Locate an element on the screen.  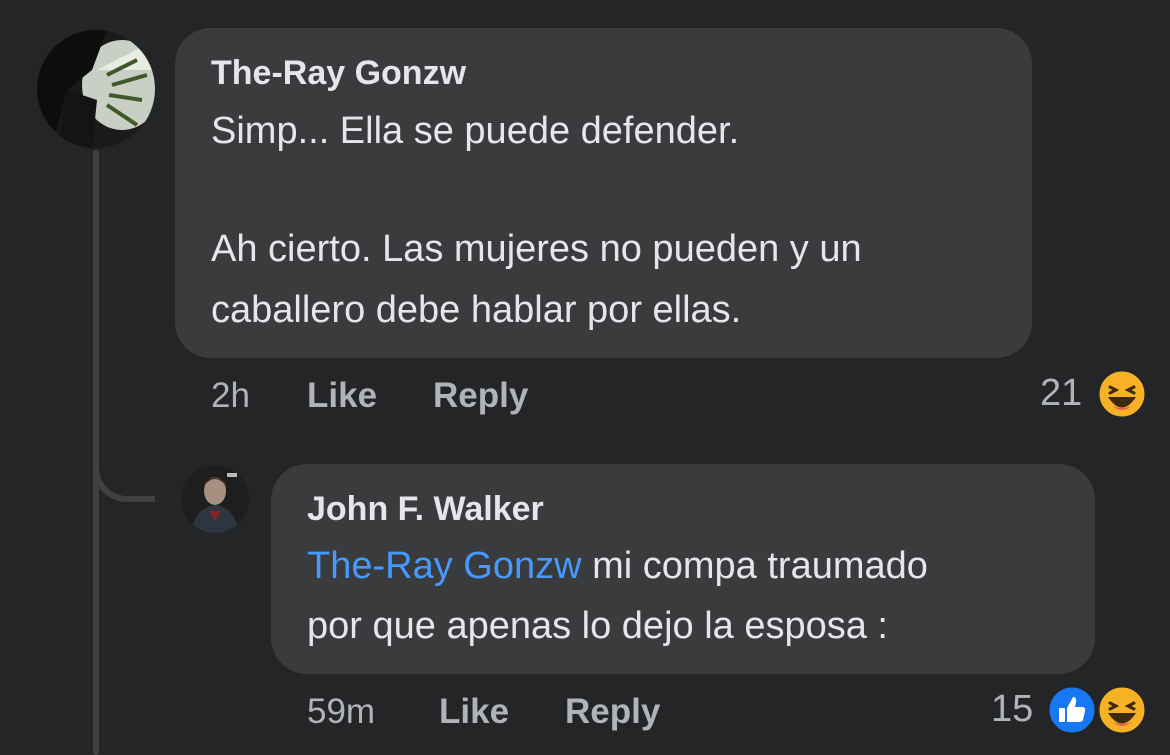
reply-author: John F. Walker is located at coordinates (425, 509).